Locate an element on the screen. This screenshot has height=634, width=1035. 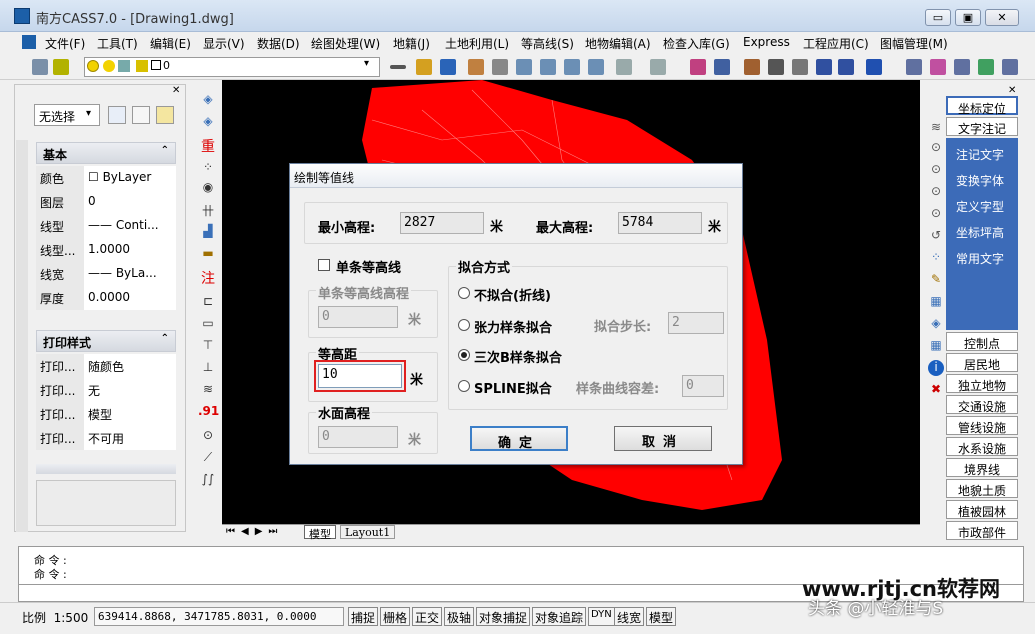
fit-step-field: 2 is located at coordinates (696, 323).